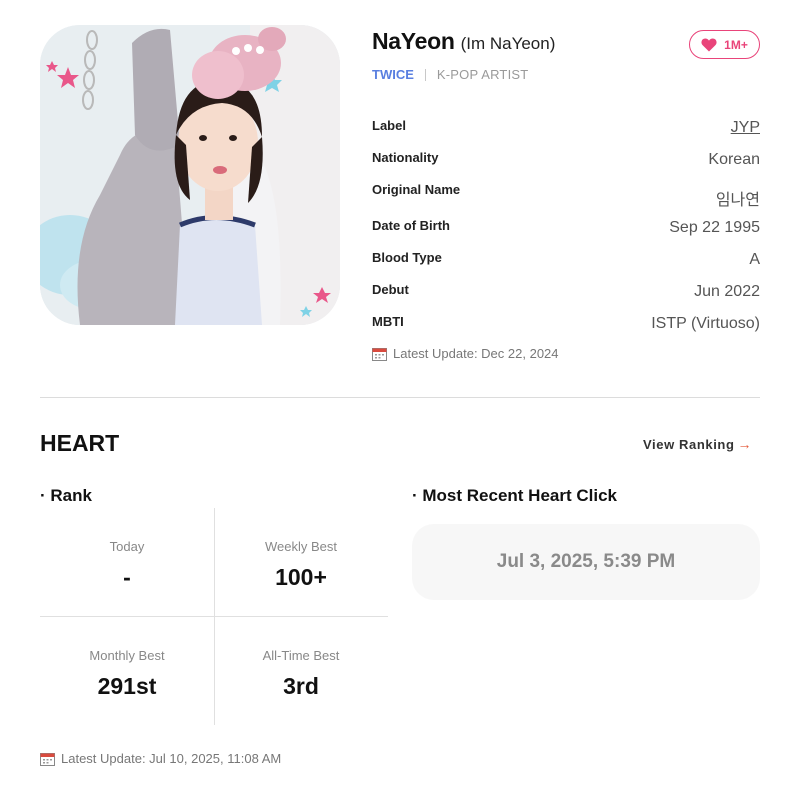 This screenshot has width=800, height=796. I want to click on artist-name-row: NaYeon (Im NaYeon), so click(463, 41).